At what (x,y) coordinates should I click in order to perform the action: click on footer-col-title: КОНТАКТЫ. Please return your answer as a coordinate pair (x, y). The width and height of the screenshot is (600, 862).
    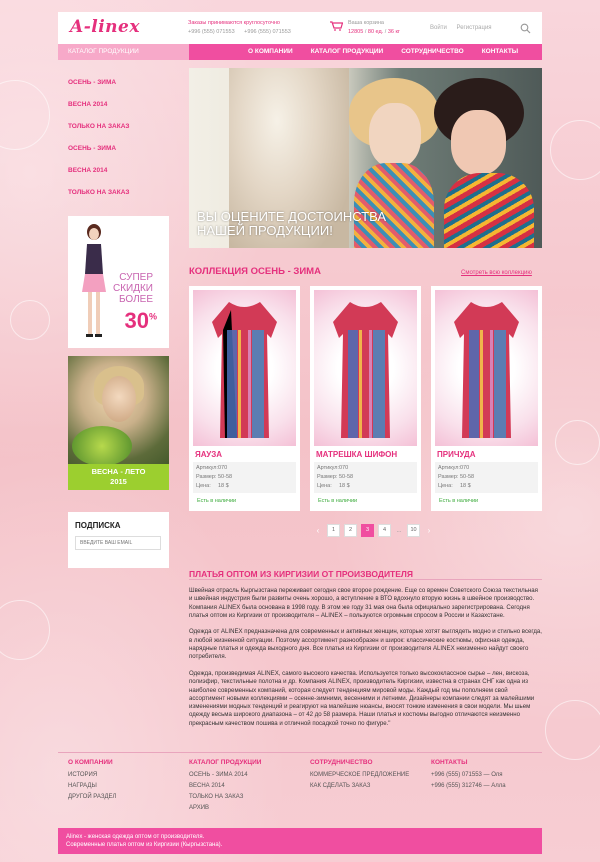
    Looking at the image, I should click on (468, 762).